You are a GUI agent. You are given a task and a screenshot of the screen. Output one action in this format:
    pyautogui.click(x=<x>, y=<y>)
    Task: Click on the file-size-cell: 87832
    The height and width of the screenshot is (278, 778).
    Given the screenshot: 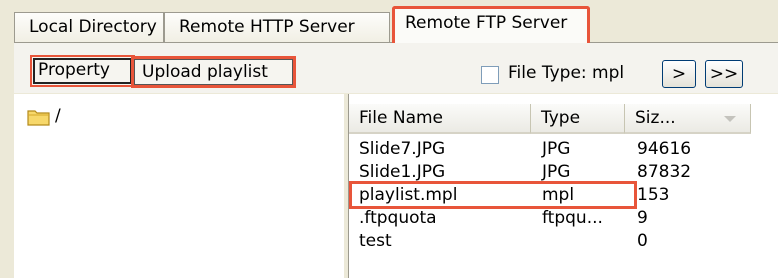 What is the action you would take?
    pyautogui.click(x=664, y=172)
    